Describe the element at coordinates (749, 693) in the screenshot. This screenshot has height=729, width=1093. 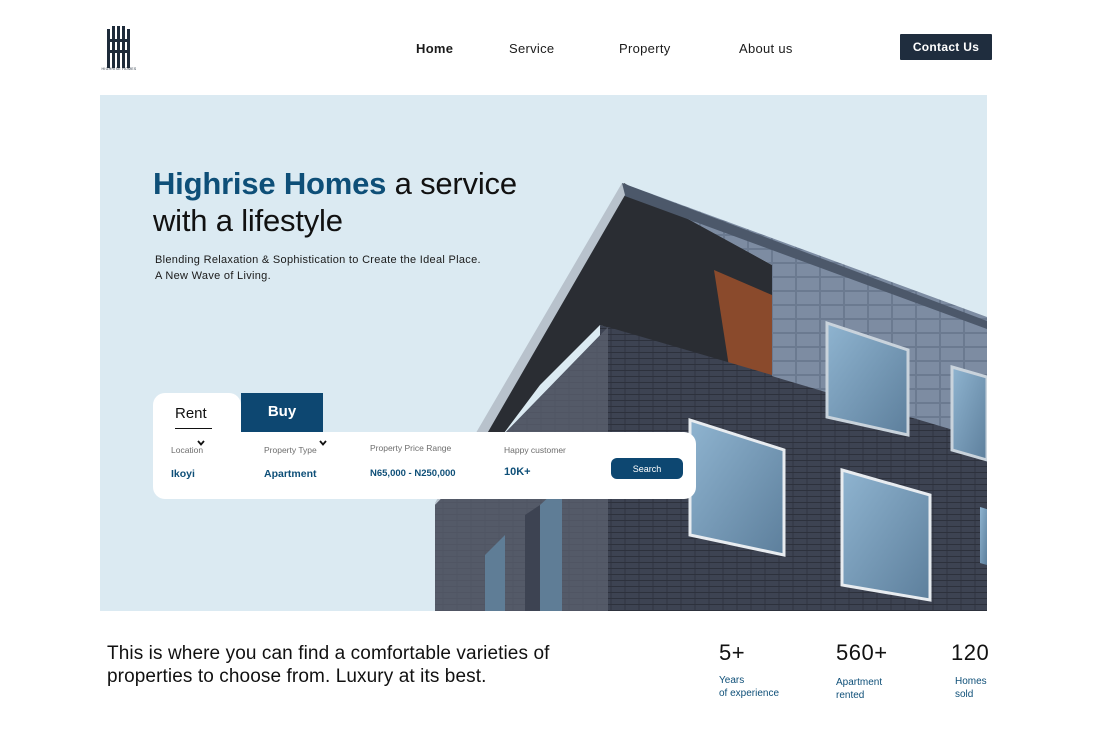
I see `stat-years-label-2: of experience` at that location.